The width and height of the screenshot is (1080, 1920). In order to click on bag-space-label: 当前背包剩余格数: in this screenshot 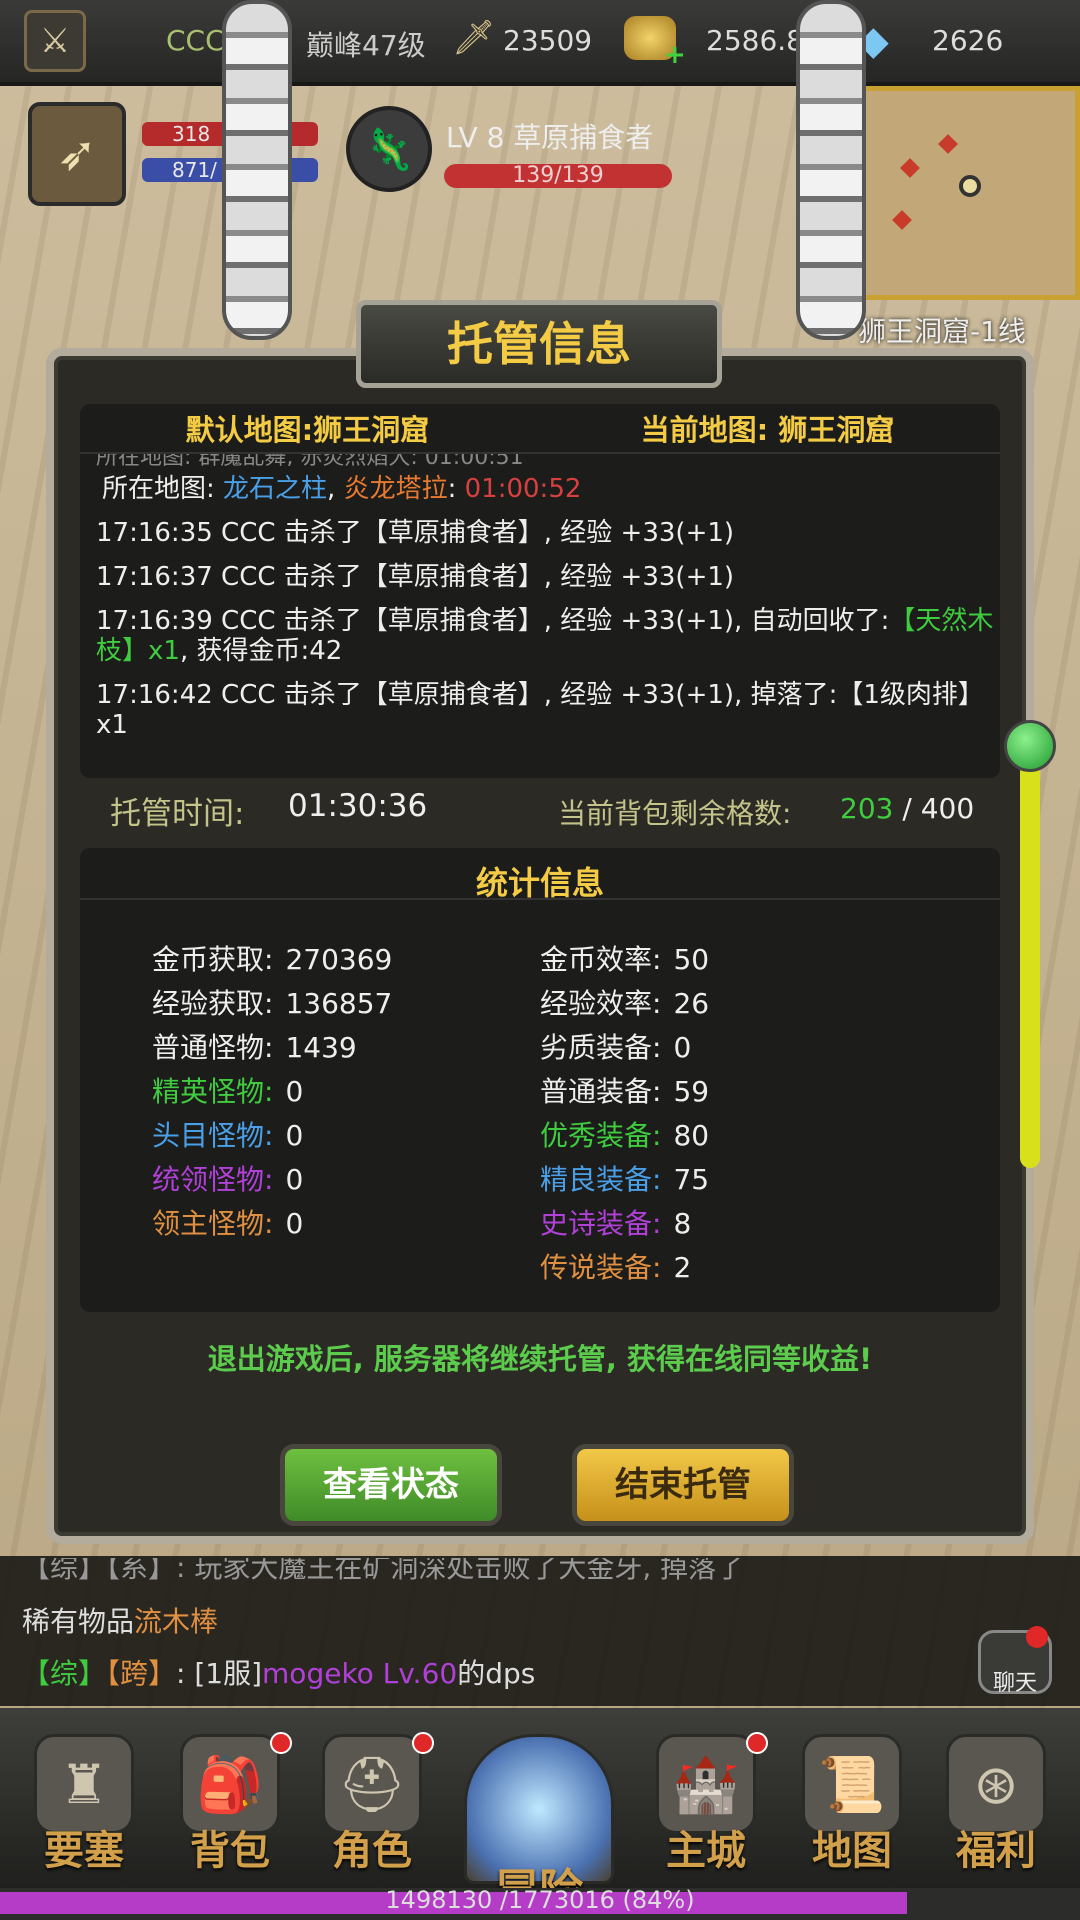, I will do `click(674, 812)`.